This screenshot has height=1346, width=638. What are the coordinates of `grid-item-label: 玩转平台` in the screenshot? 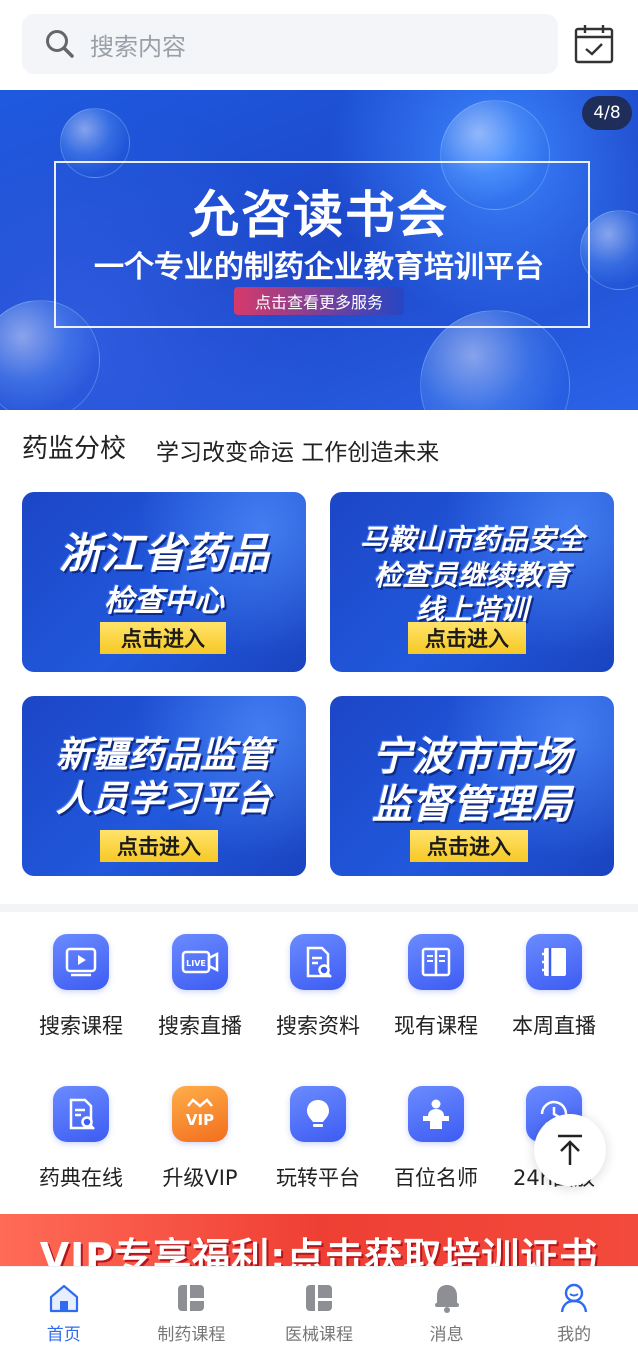 It's located at (318, 1178).